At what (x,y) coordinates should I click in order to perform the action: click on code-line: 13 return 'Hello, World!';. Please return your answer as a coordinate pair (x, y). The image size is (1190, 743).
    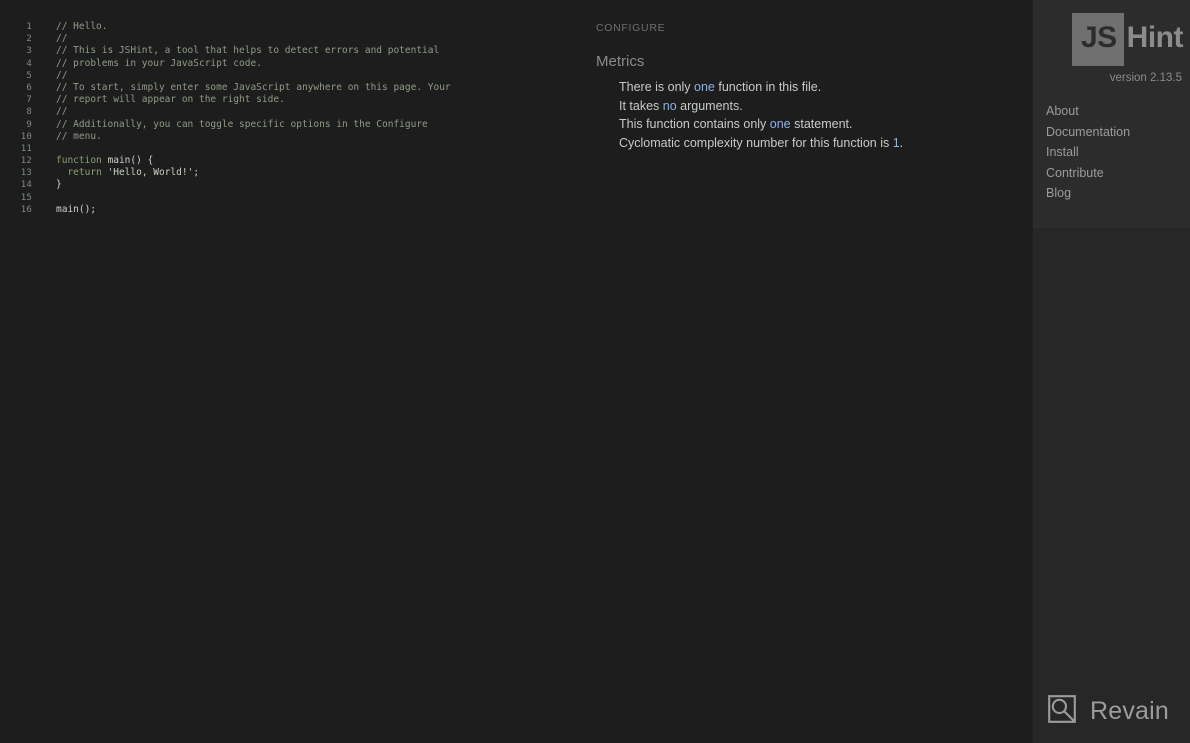
    Looking at the image, I should click on (516, 173).